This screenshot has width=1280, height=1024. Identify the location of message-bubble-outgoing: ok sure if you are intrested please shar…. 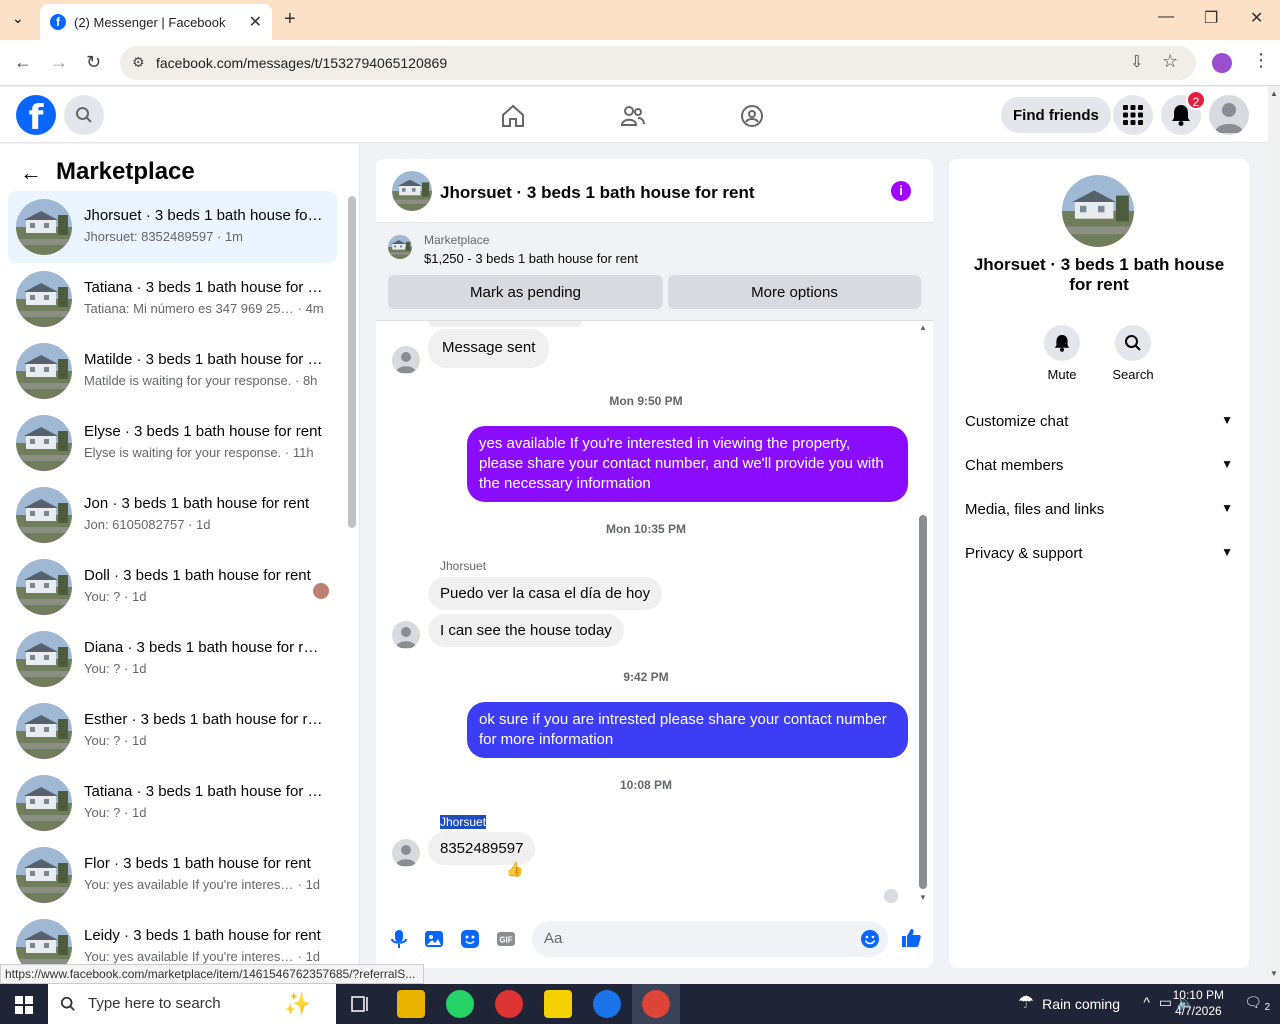
(687, 730).